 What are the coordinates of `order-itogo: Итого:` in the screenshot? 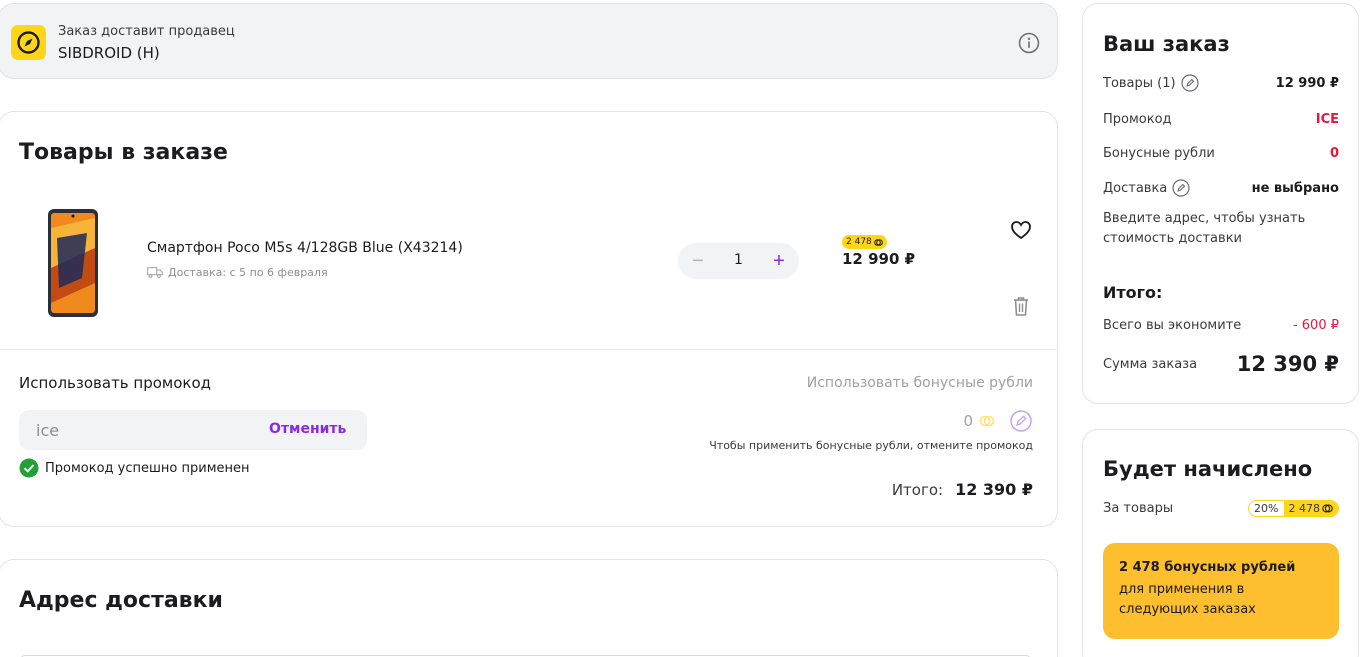 It's located at (1133, 292).